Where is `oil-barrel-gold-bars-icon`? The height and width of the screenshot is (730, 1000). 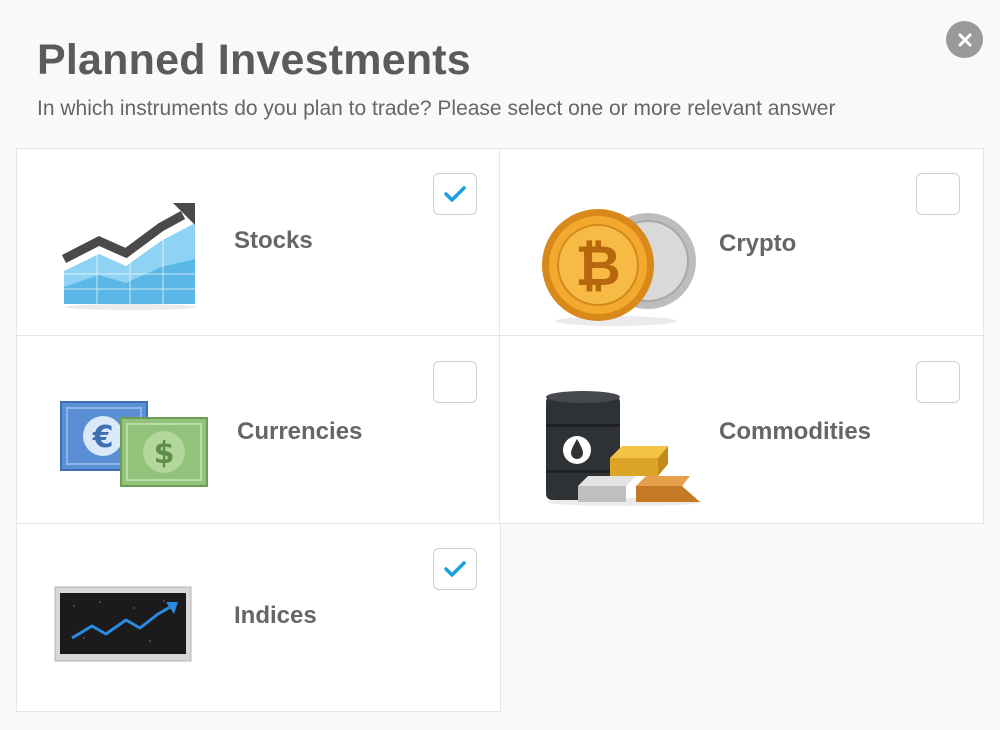 oil-barrel-gold-bars-icon is located at coordinates (624, 448).